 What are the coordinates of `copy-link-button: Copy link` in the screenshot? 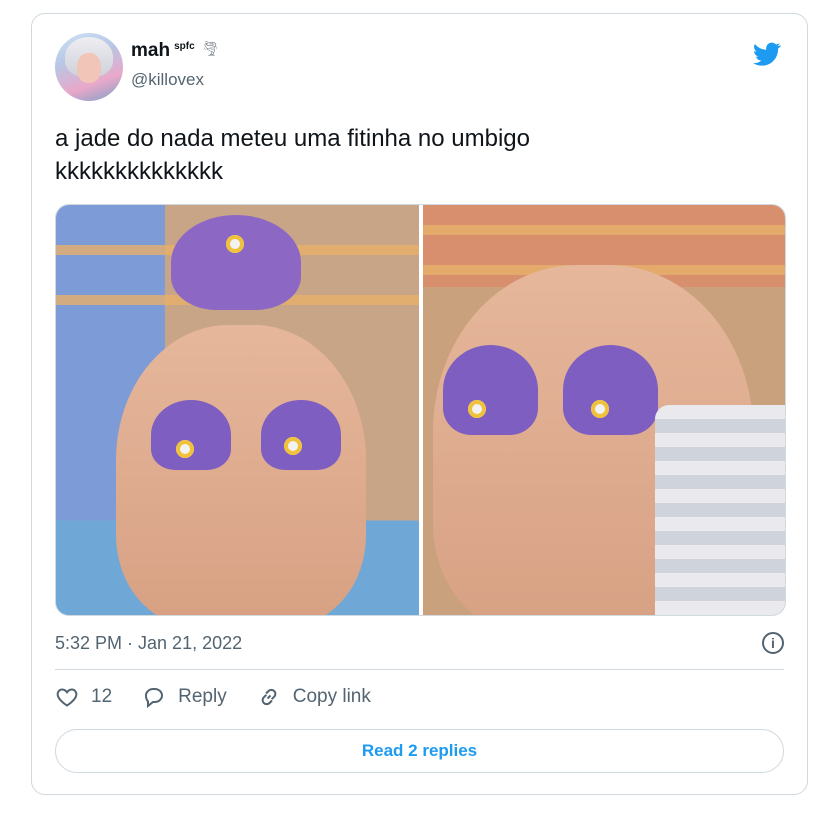 It's located at (314, 697).